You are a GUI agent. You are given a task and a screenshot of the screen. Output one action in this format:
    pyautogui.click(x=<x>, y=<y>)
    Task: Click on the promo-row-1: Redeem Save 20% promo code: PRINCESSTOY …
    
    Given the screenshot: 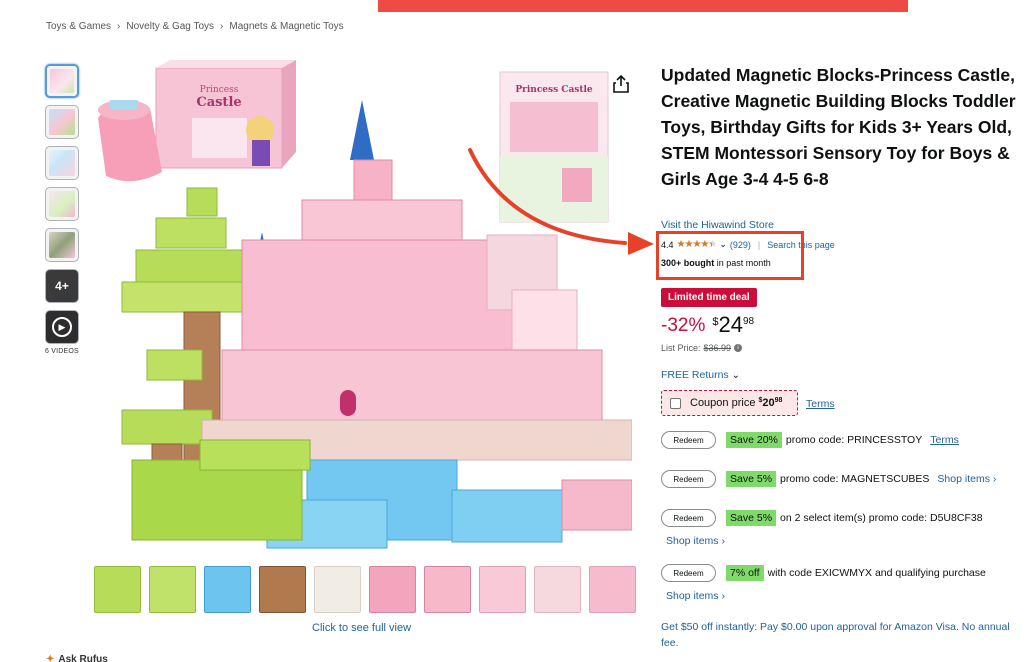 What is the action you would take?
    pyautogui.click(x=810, y=440)
    